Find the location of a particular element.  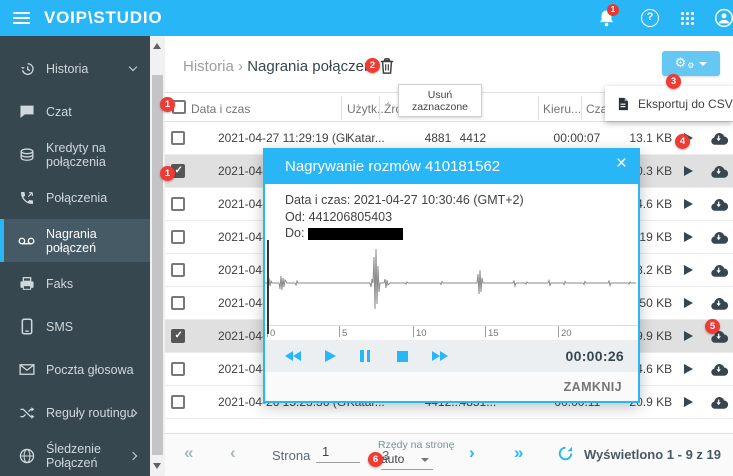

fast-forward-button is located at coordinates (440, 356).